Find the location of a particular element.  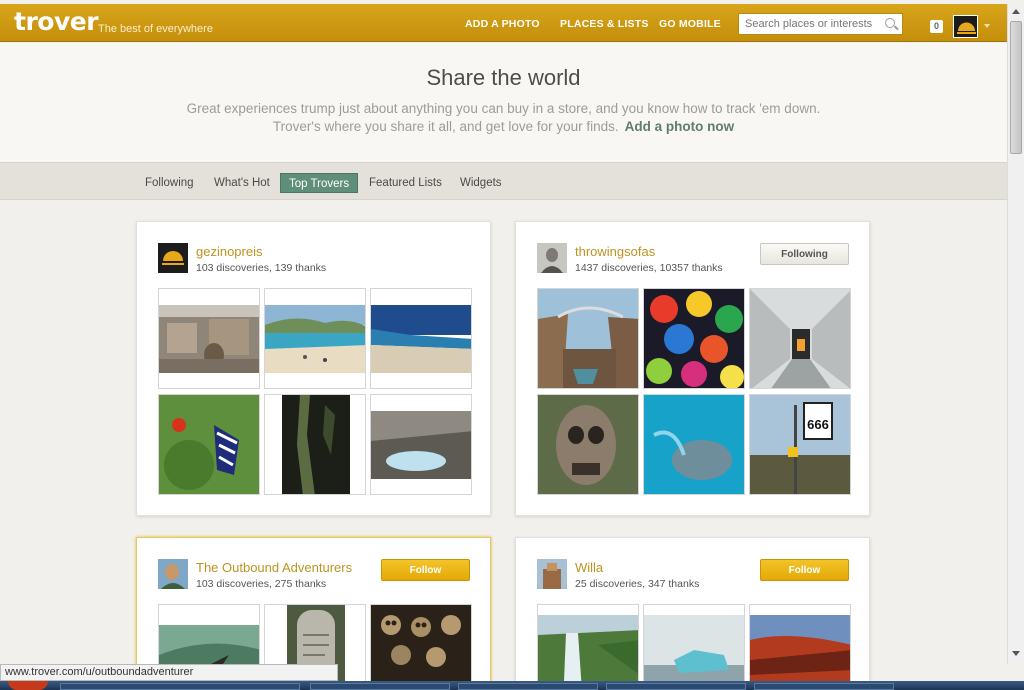

tab-widgets: Widgets is located at coordinates (481, 183).